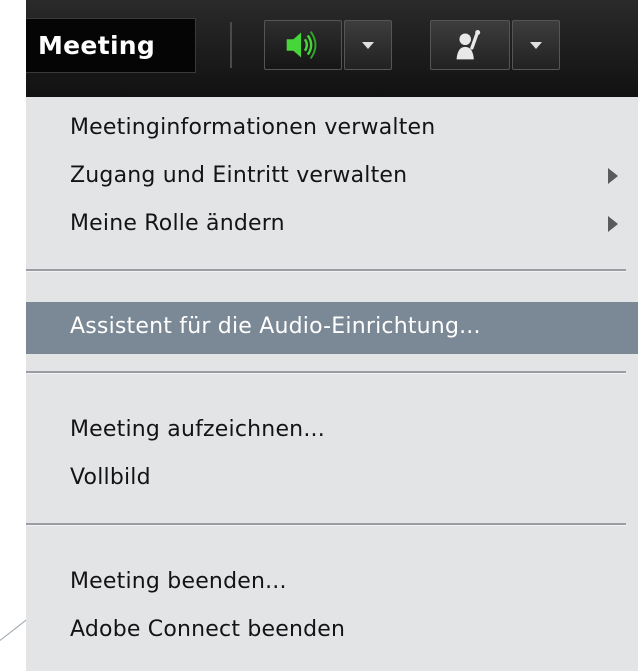 This screenshot has width=638, height=671. What do you see at coordinates (177, 223) in the screenshot?
I see `menu-item-label: Meine Rolle ändern` at bounding box center [177, 223].